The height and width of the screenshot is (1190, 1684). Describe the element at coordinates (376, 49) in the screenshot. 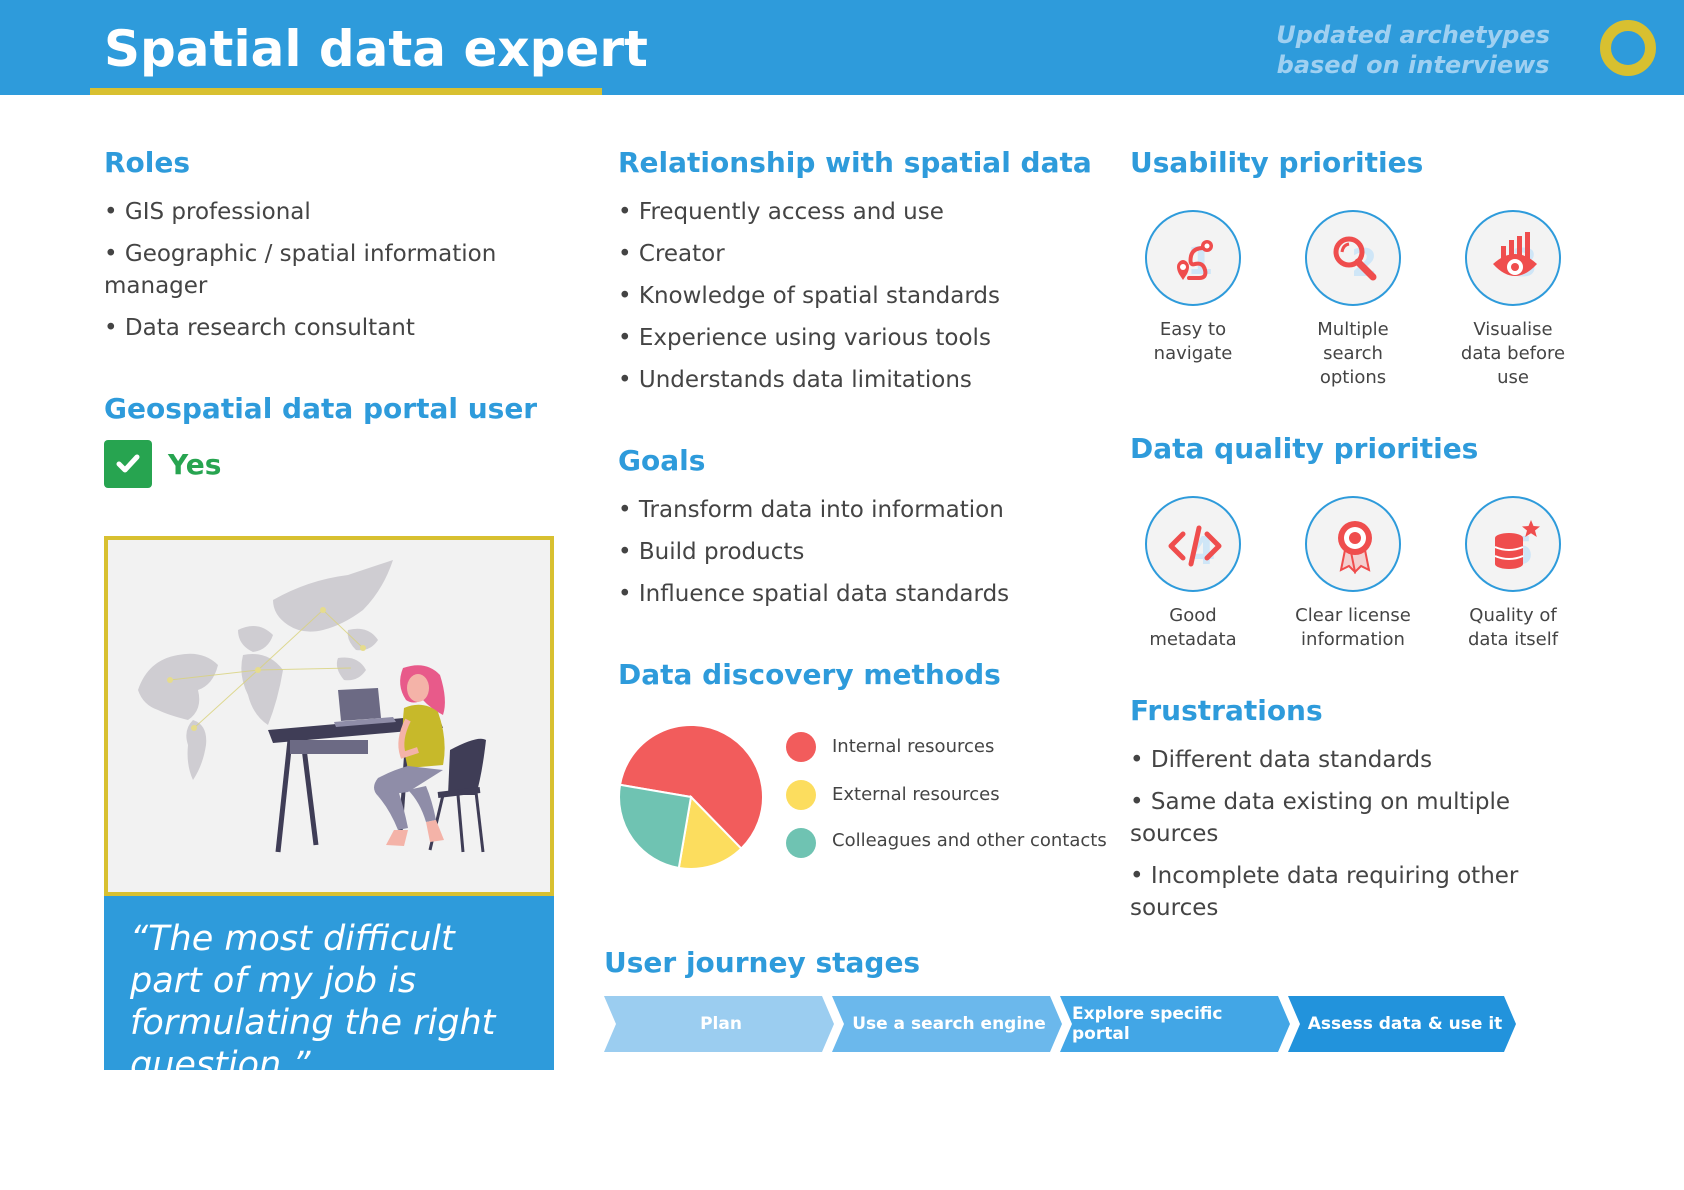

I see `page-title: Spatial data expert` at that location.